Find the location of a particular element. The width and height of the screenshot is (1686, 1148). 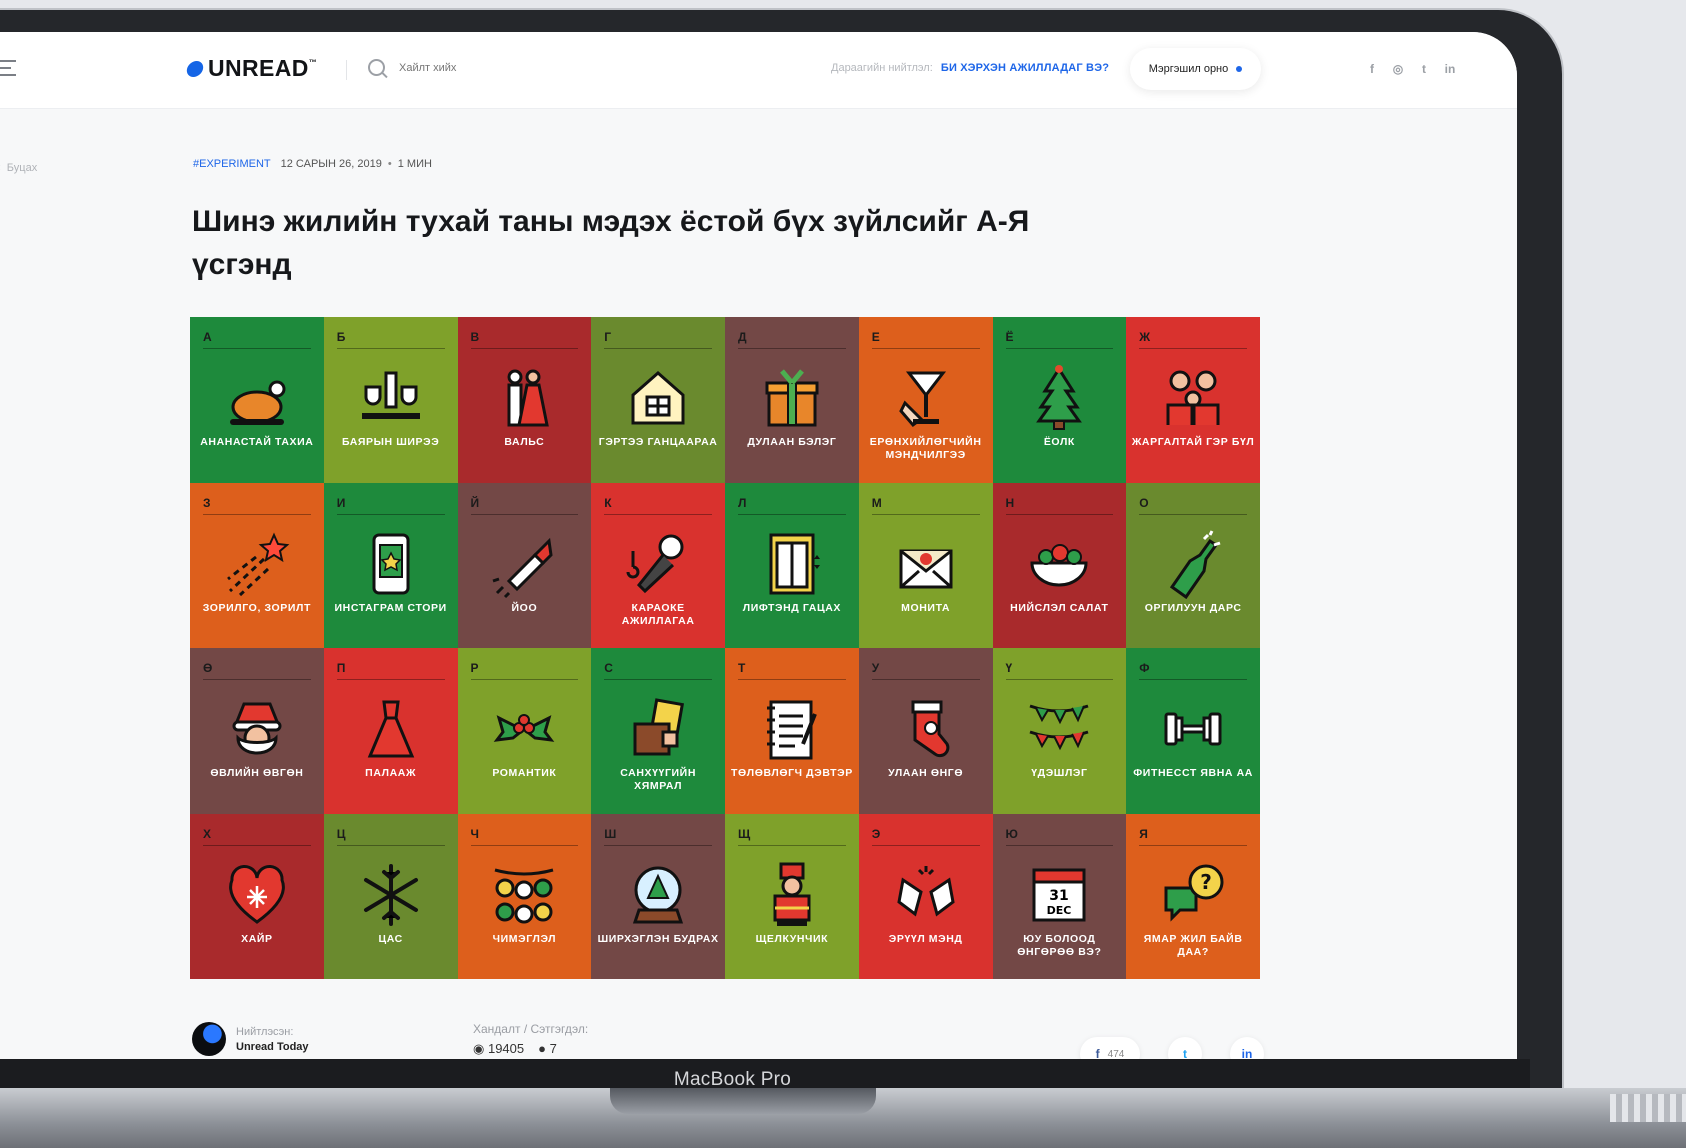

grid-cell: Д ДУЛААН БЭЛЭГ is located at coordinates (792, 400).